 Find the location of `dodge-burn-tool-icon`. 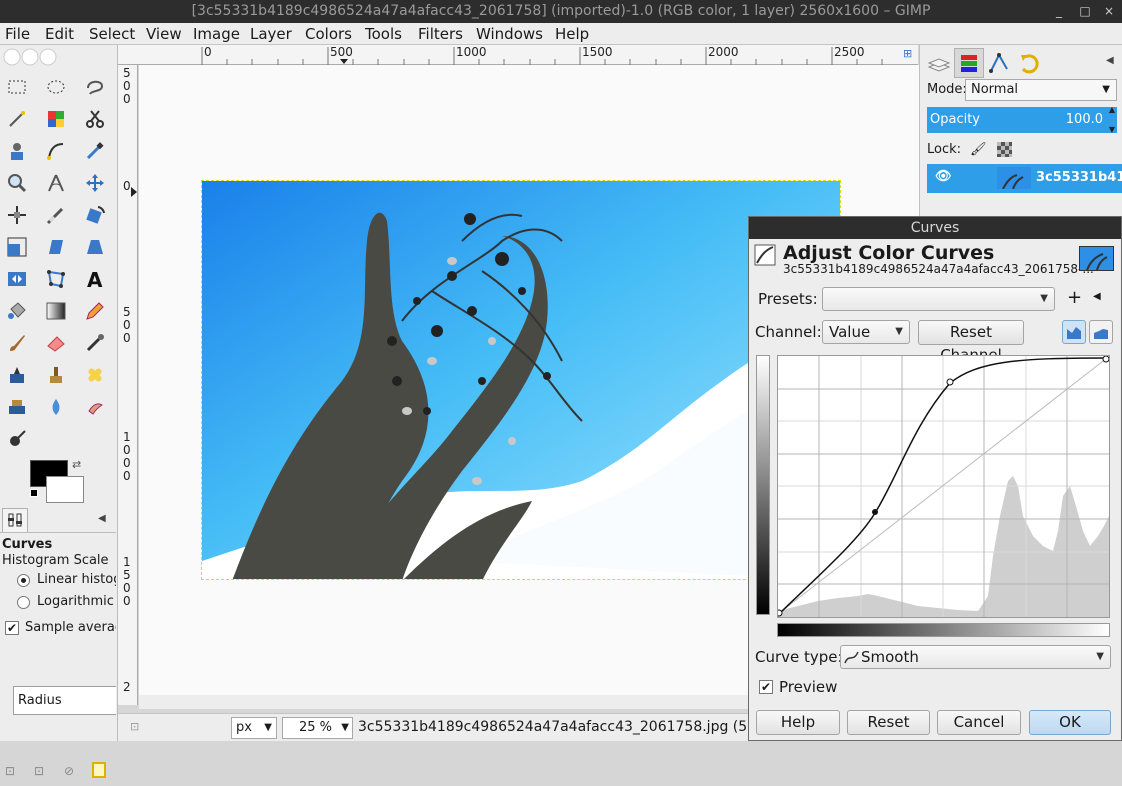

dodge-burn-tool-icon is located at coordinates (17, 439).